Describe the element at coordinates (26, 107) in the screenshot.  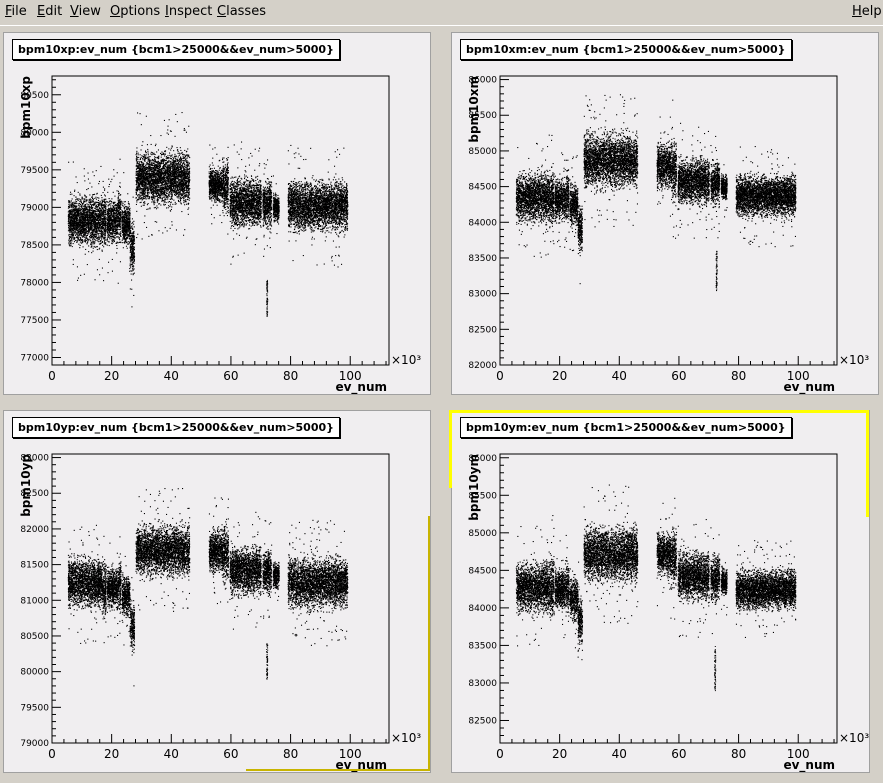
I see `y-axis-title: bpm10xp` at that location.